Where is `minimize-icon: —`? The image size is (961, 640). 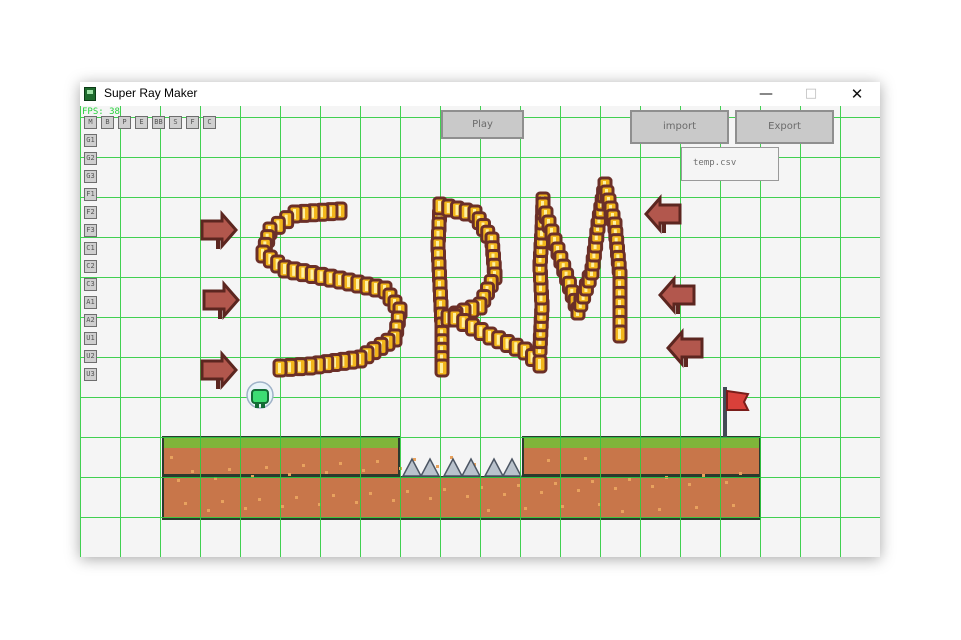
minimize-icon: — is located at coordinates (766, 94).